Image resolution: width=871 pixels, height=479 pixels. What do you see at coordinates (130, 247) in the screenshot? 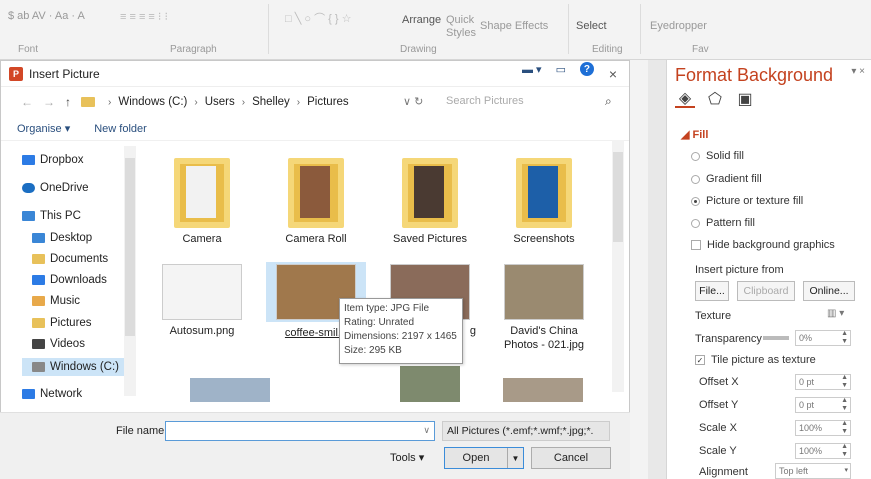
I see `nav-scroll-thumb` at bounding box center [130, 247].